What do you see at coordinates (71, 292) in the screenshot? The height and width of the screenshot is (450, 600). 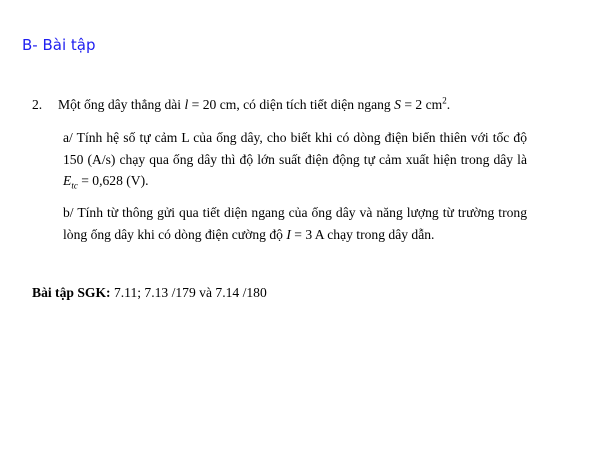 I see `sgk-label: Bài tập SGK:` at bounding box center [71, 292].